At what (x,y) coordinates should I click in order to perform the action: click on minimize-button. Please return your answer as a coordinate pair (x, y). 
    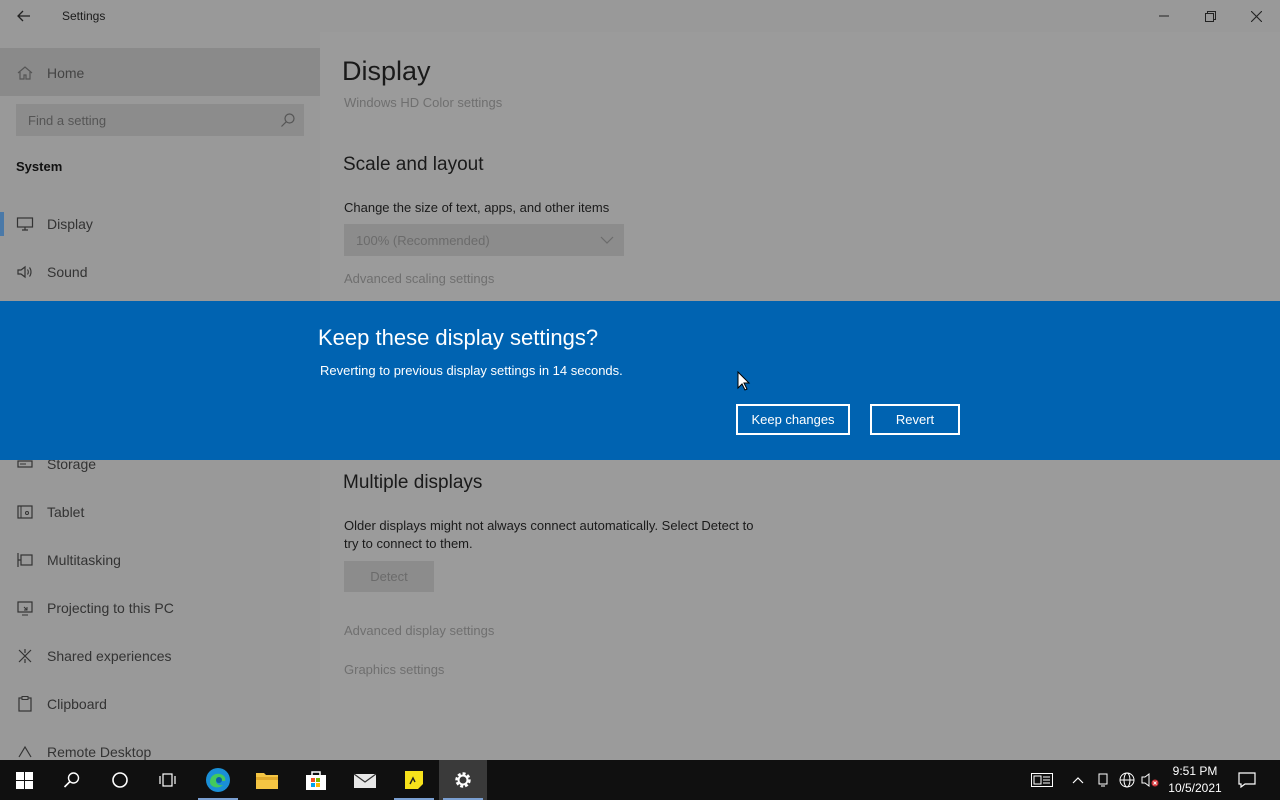
    Looking at the image, I should click on (1164, 16).